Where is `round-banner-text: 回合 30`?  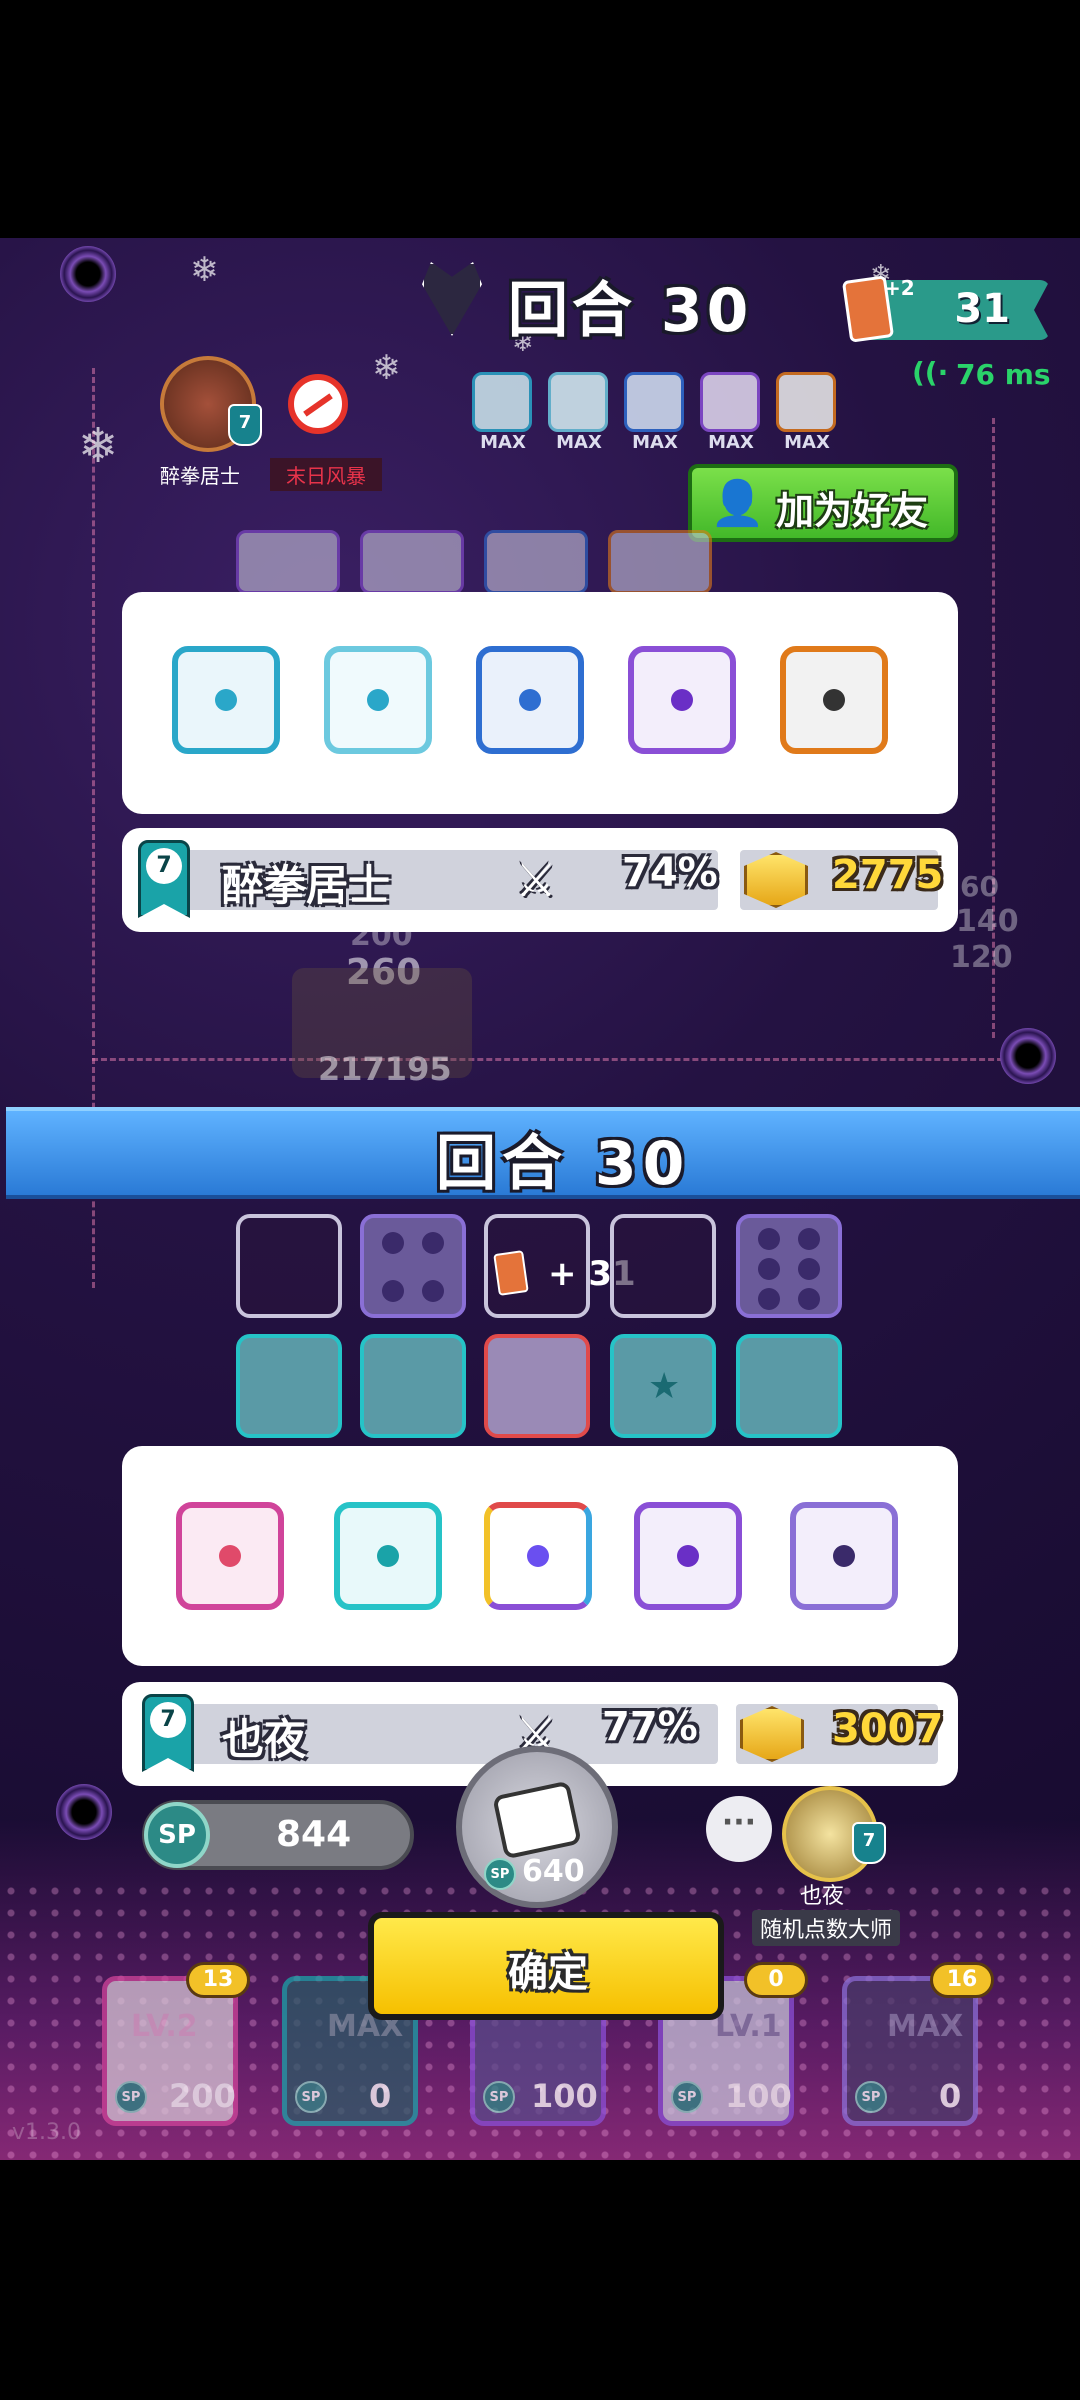 round-banner-text: 回合 30 is located at coordinates (563, 1164).